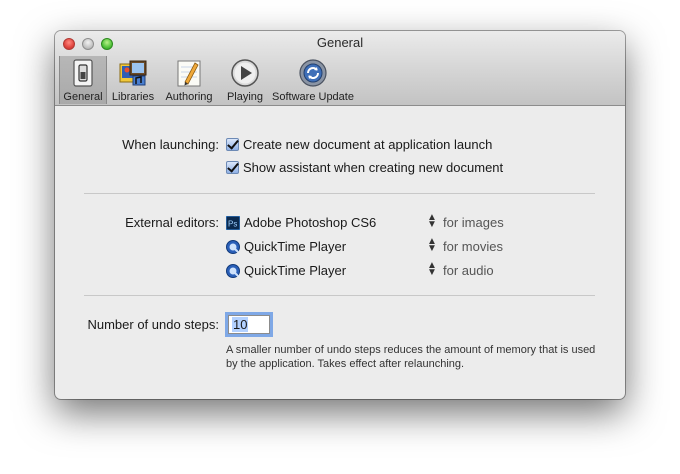 Image resolution: width=680 pixels, height=474 pixels. Describe the element at coordinates (245, 73) in the screenshot. I see `play-icon` at that location.